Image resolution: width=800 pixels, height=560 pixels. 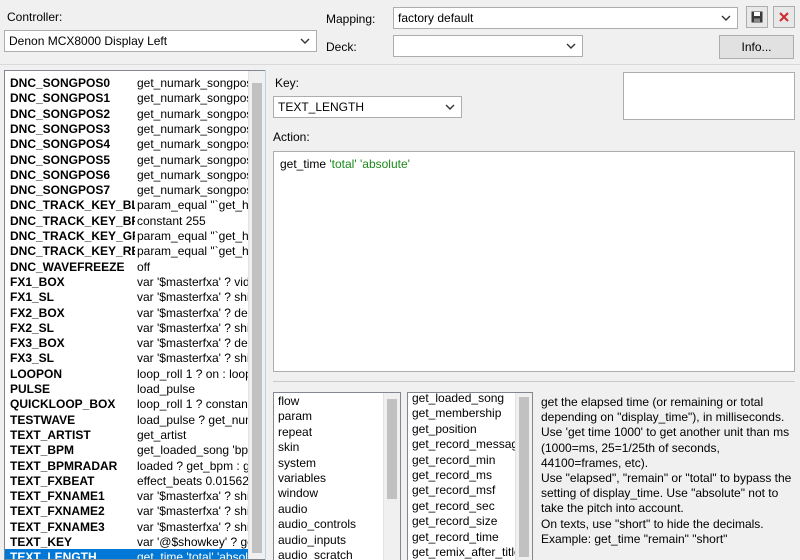 I want to click on category-item: audio_inputs, so click(x=312, y=540).